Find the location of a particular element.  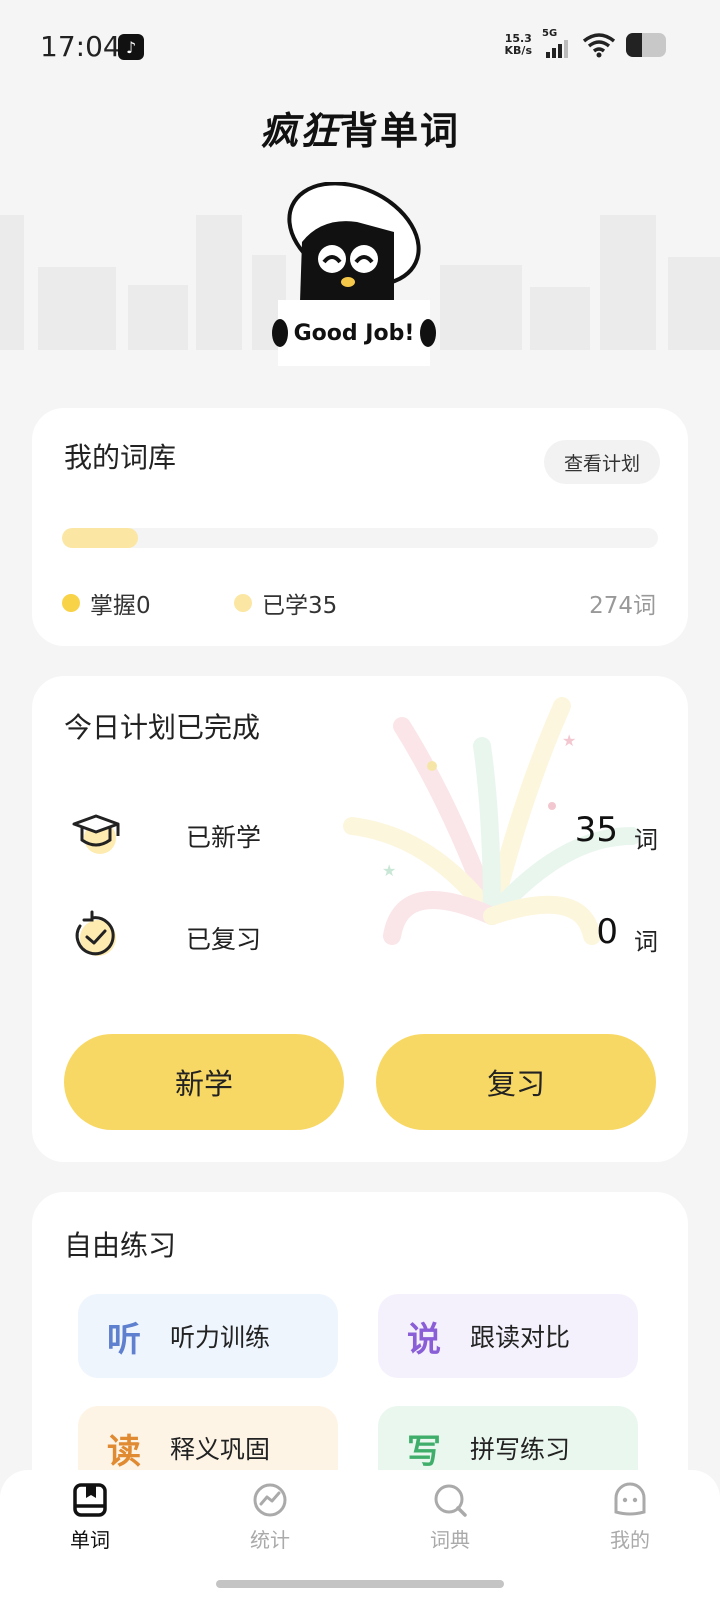

sign-right-hand is located at coordinates (428, 333).